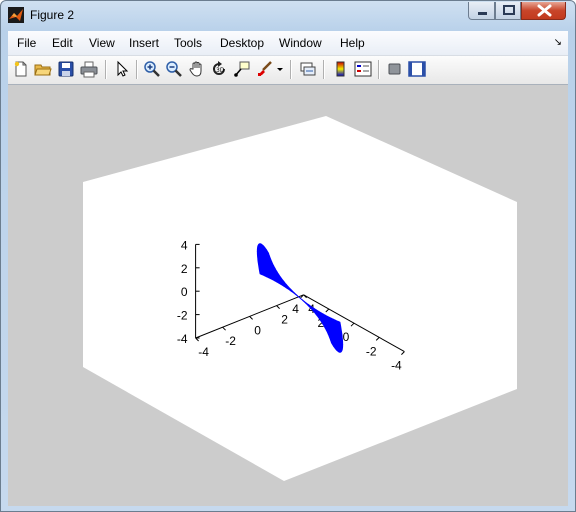 The height and width of the screenshot is (512, 576). Describe the element at coordinates (184, 269) in the screenshot. I see `z-tick-label: 2` at that location.